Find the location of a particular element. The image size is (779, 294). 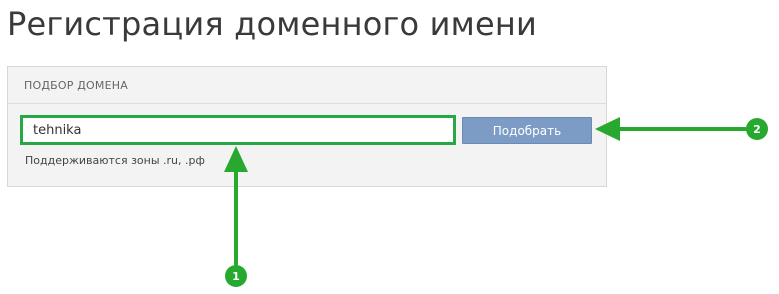

domain-input-highlight is located at coordinates (238, 130).